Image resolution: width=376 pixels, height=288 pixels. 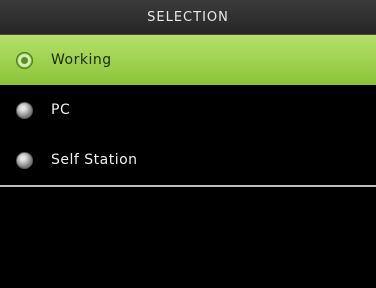 I want to click on title-bar: SELECTION, so click(x=188, y=17).